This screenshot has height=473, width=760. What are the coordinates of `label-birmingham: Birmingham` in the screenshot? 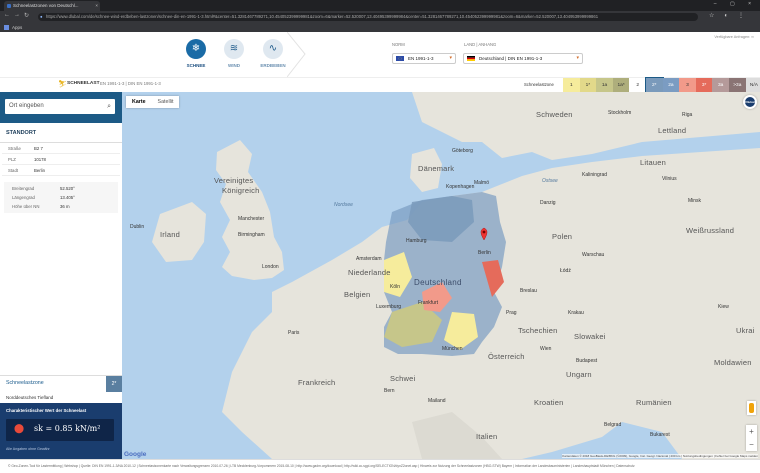 It's located at (251, 235).